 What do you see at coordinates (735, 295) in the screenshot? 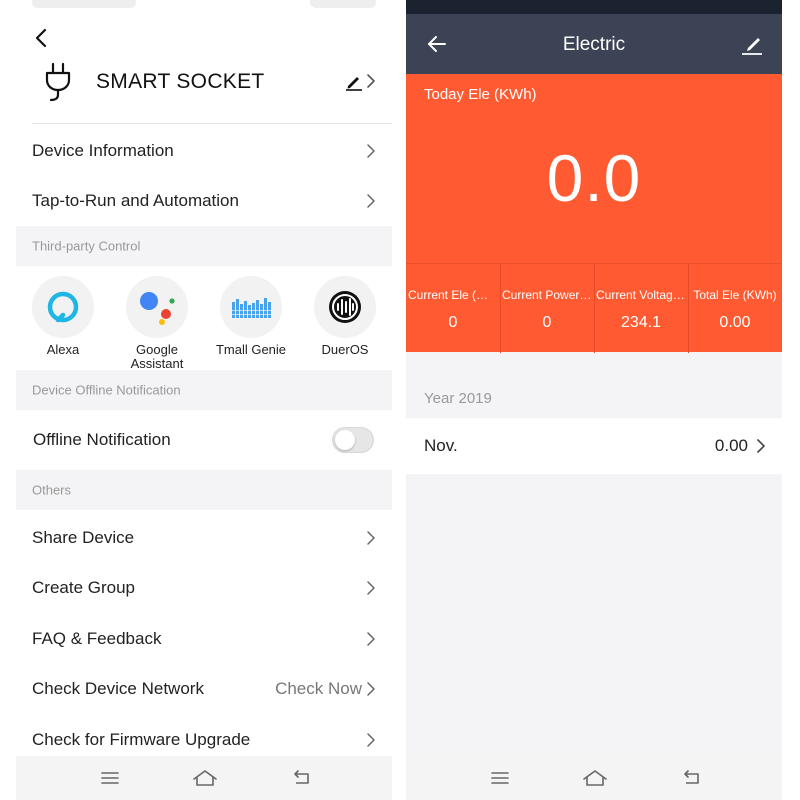
I see `stat-label: Total Ele (KWh)` at bounding box center [735, 295].